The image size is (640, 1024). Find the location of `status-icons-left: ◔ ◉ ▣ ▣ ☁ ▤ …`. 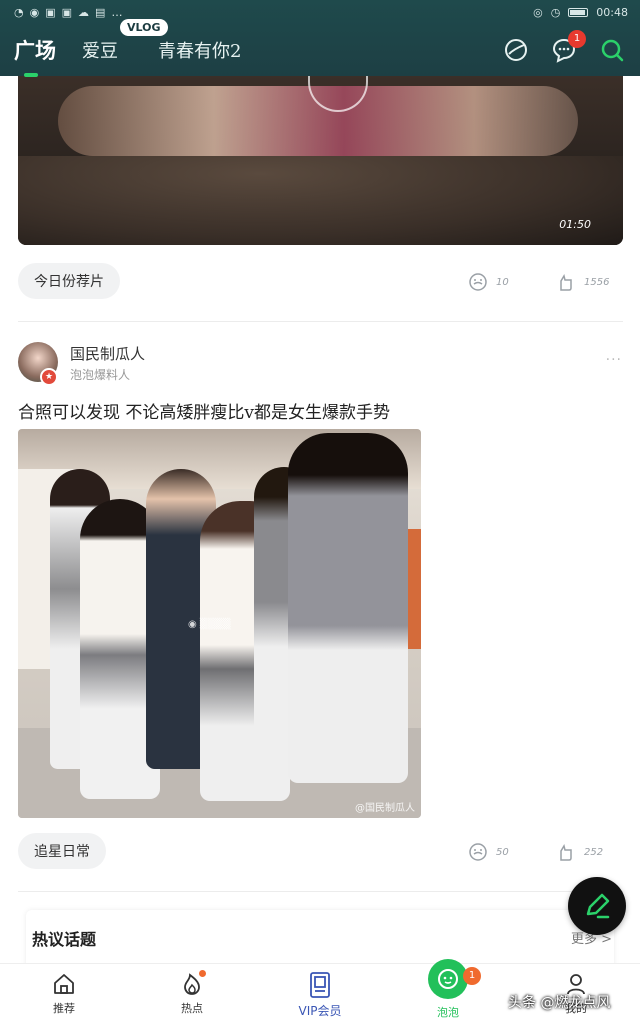

status-icons-left: ◔ ◉ ▣ ▣ ☁ ▤ … is located at coordinates (68, 12).